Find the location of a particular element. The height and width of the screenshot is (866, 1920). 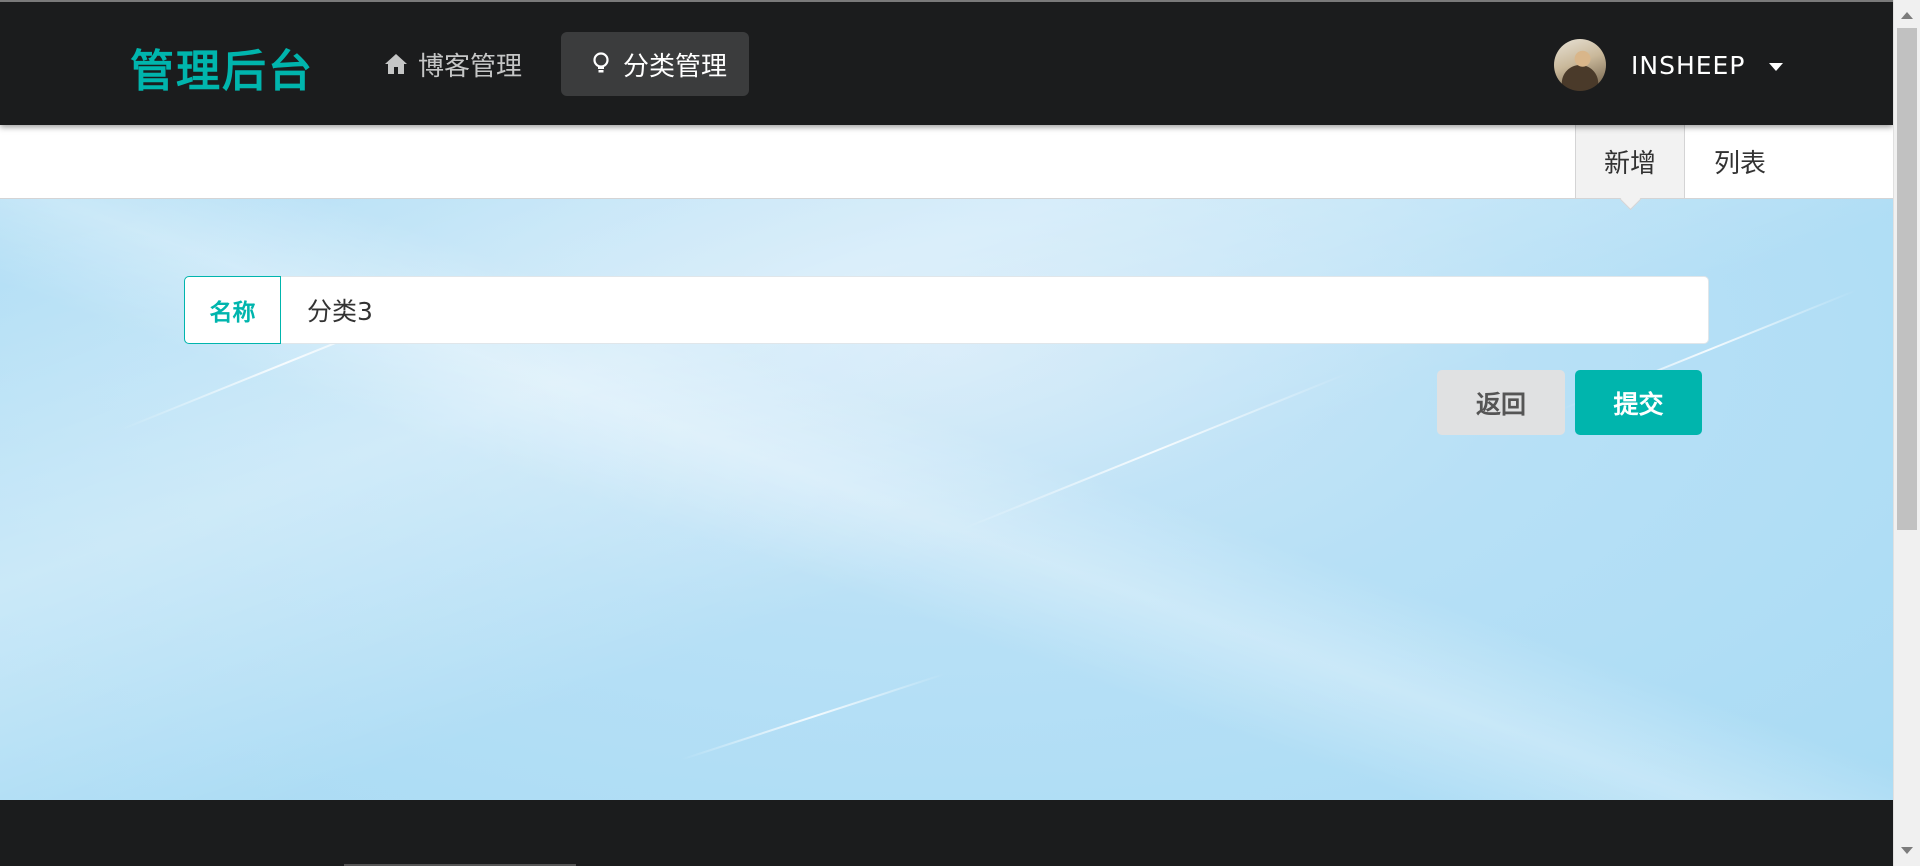

name-form-row: 名称 is located at coordinates (946, 310).